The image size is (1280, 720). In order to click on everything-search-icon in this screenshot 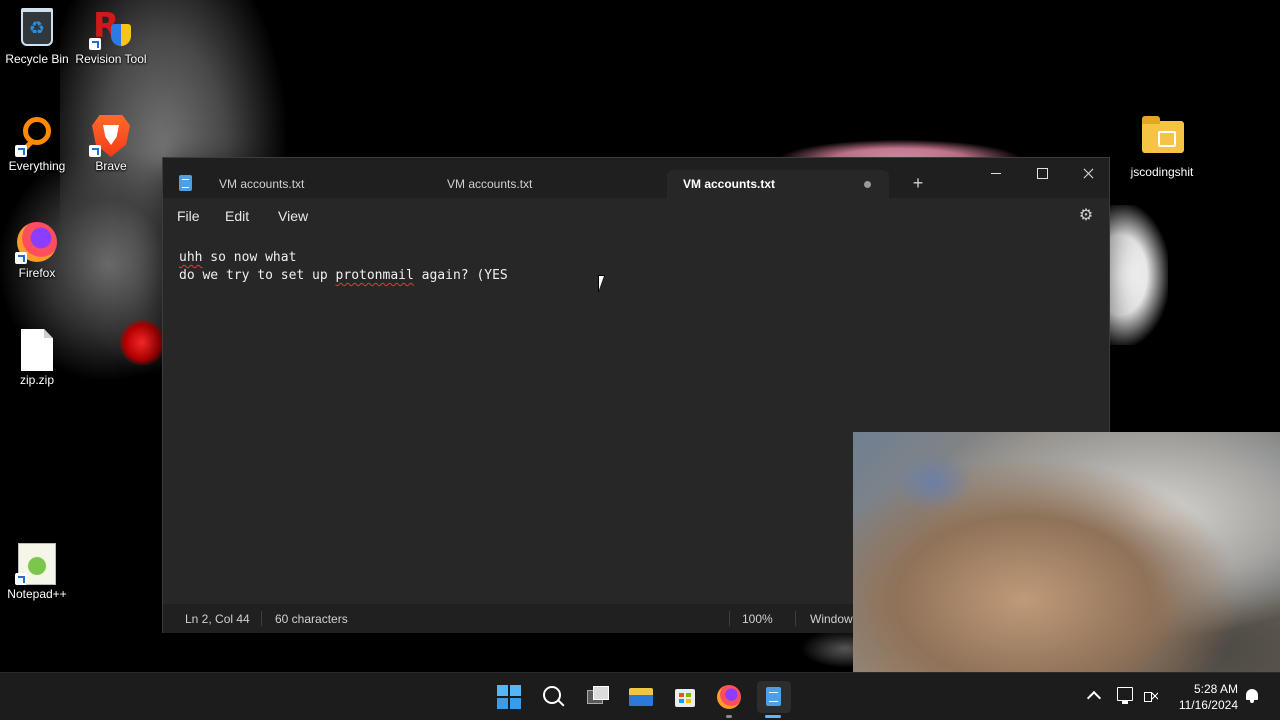, I will do `click(36, 136)`.